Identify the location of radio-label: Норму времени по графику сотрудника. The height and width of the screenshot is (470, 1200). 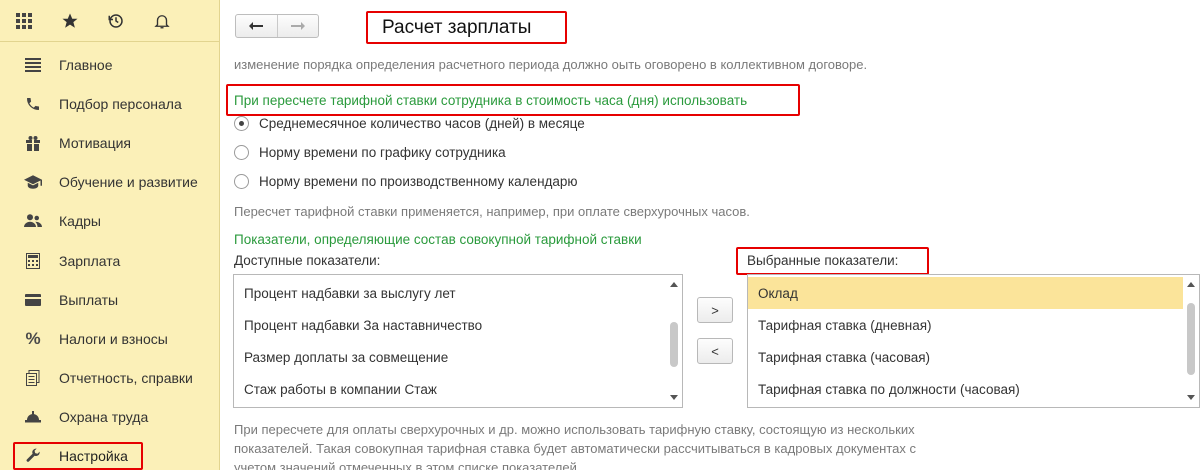
(382, 152).